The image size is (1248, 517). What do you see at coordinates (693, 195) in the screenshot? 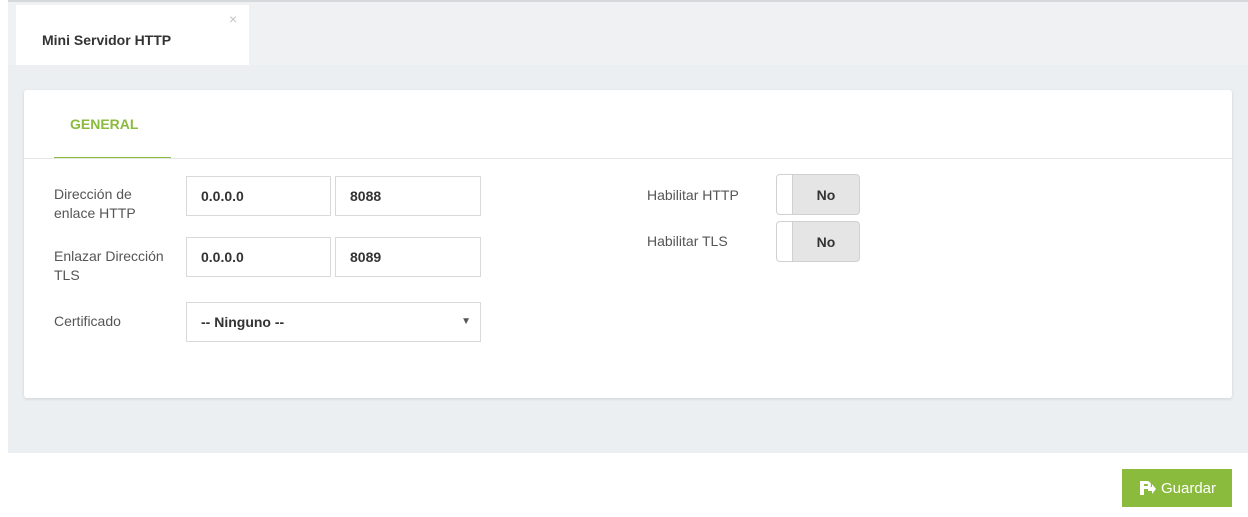
I see `enable-http-label: Habilitar HTTP` at bounding box center [693, 195].